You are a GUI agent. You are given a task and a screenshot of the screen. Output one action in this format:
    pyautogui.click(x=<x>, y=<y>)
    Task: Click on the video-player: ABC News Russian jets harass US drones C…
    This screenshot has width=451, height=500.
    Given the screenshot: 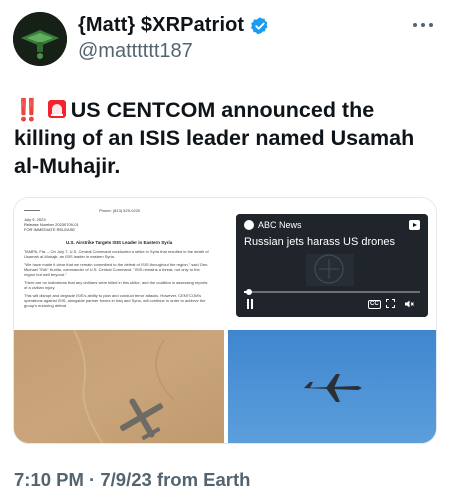 What is the action you would take?
    pyautogui.click(x=332, y=265)
    